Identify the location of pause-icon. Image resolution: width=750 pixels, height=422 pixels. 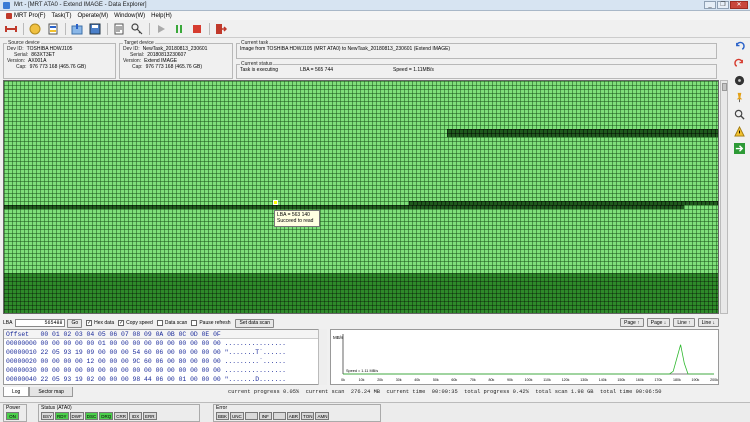
(179, 29).